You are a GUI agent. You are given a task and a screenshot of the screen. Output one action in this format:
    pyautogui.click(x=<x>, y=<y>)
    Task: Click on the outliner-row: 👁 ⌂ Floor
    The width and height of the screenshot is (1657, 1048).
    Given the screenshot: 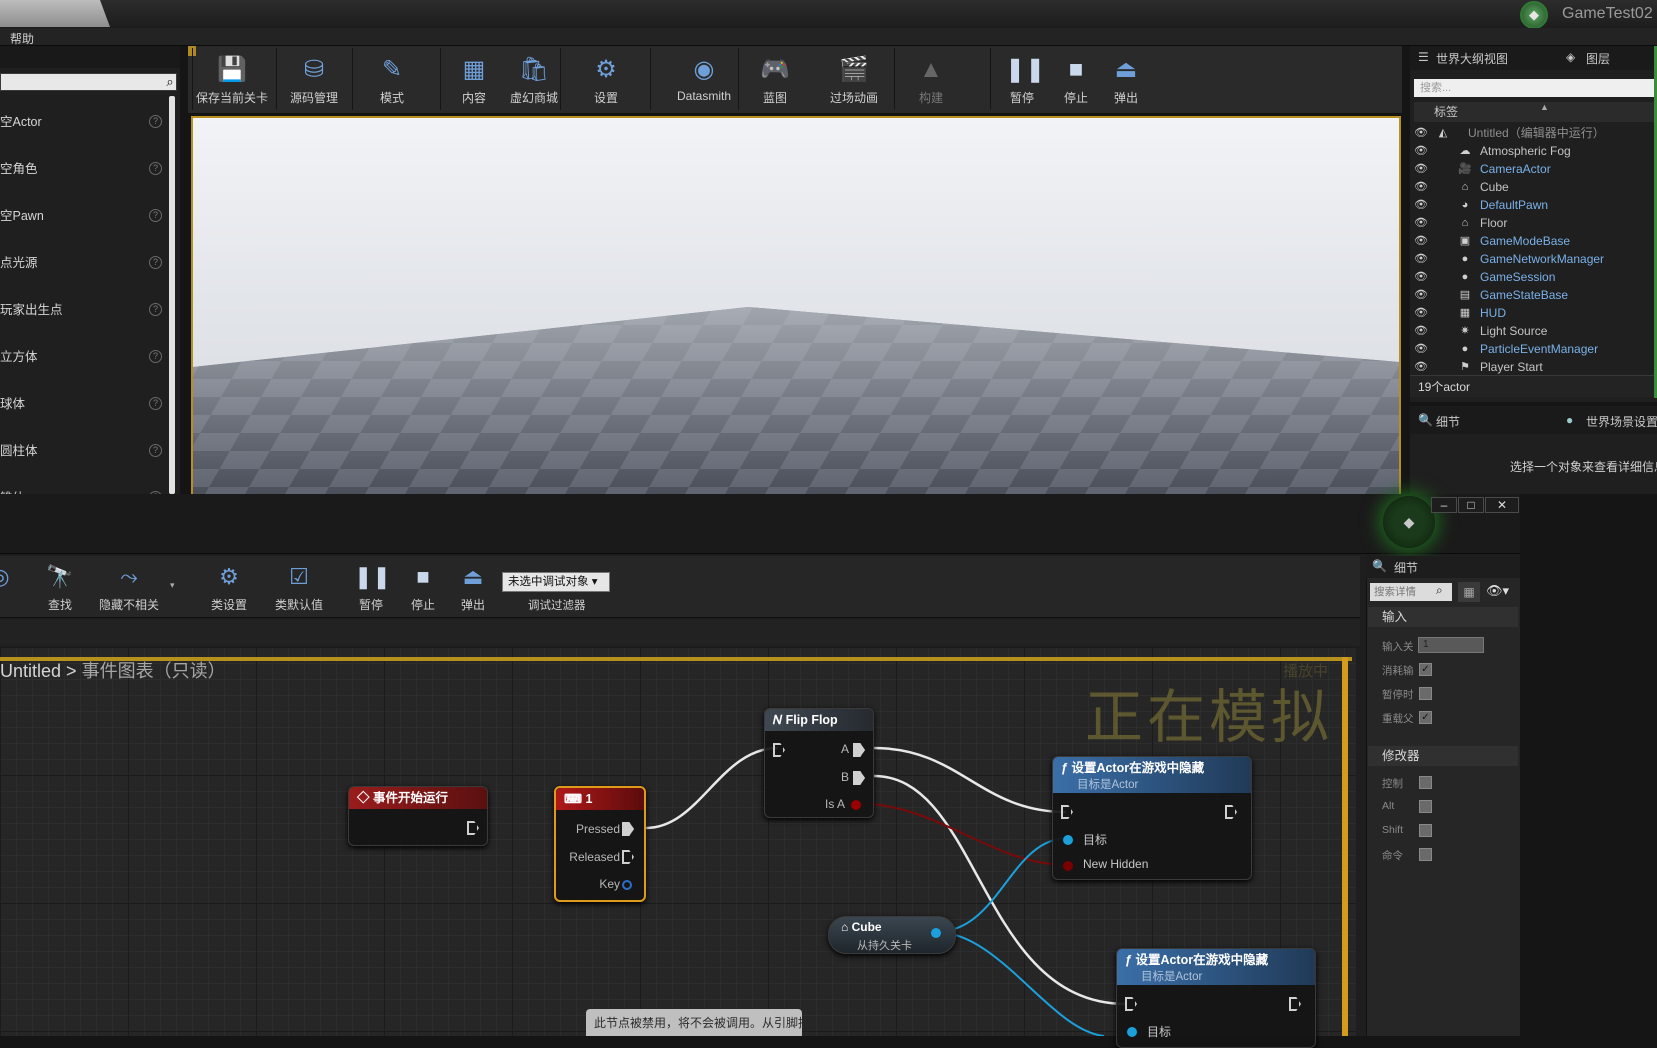 What is the action you would take?
    pyautogui.click(x=1535, y=223)
    